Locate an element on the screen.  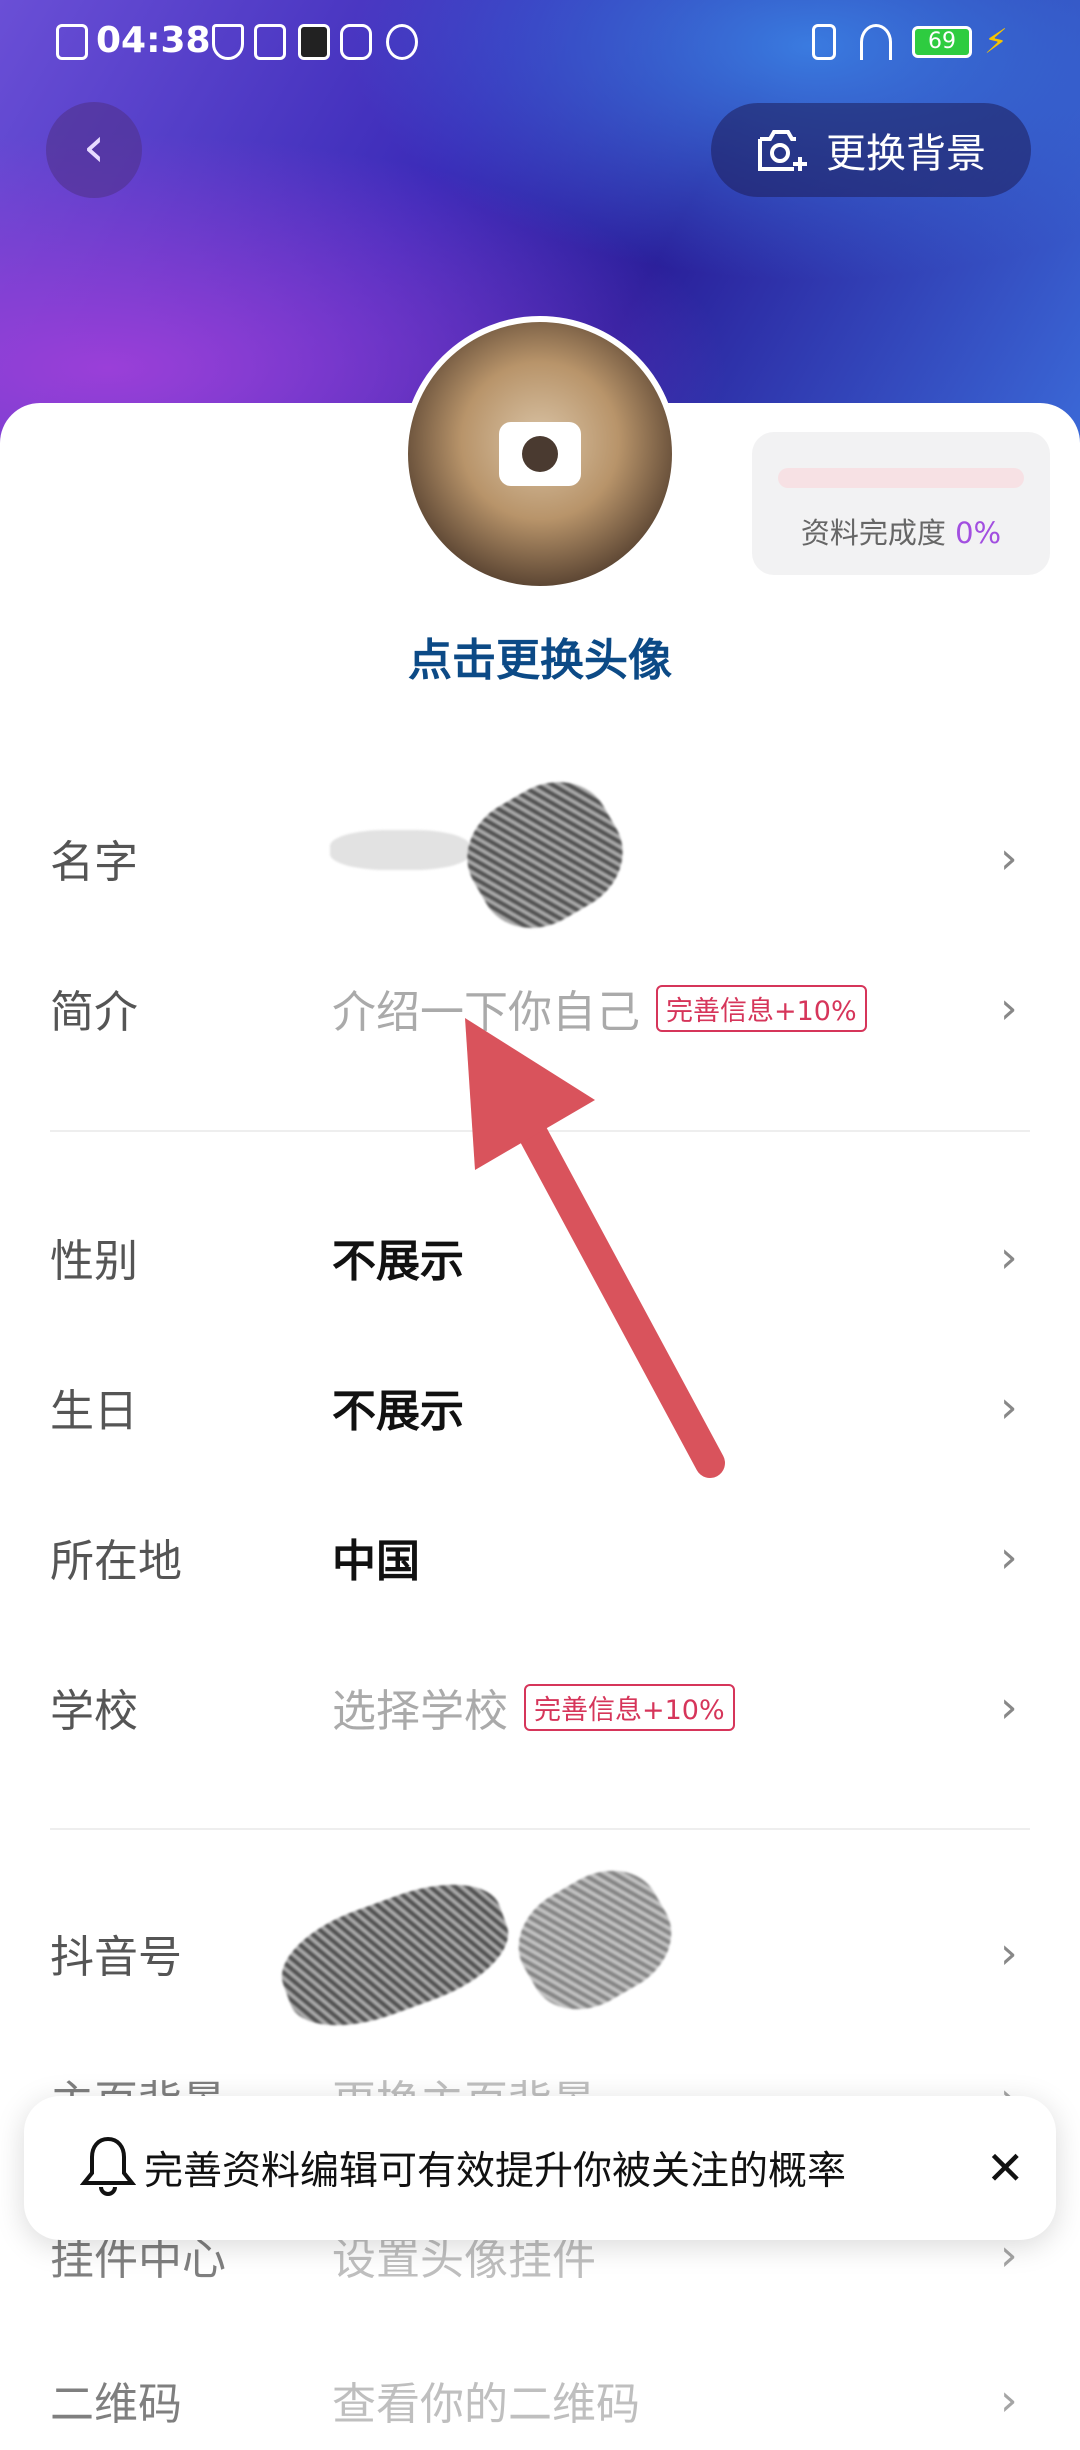
tip-toast: 完善资料编辑可有效提升你被关注的概率 ✕ is located at coordinates (540, 2168).